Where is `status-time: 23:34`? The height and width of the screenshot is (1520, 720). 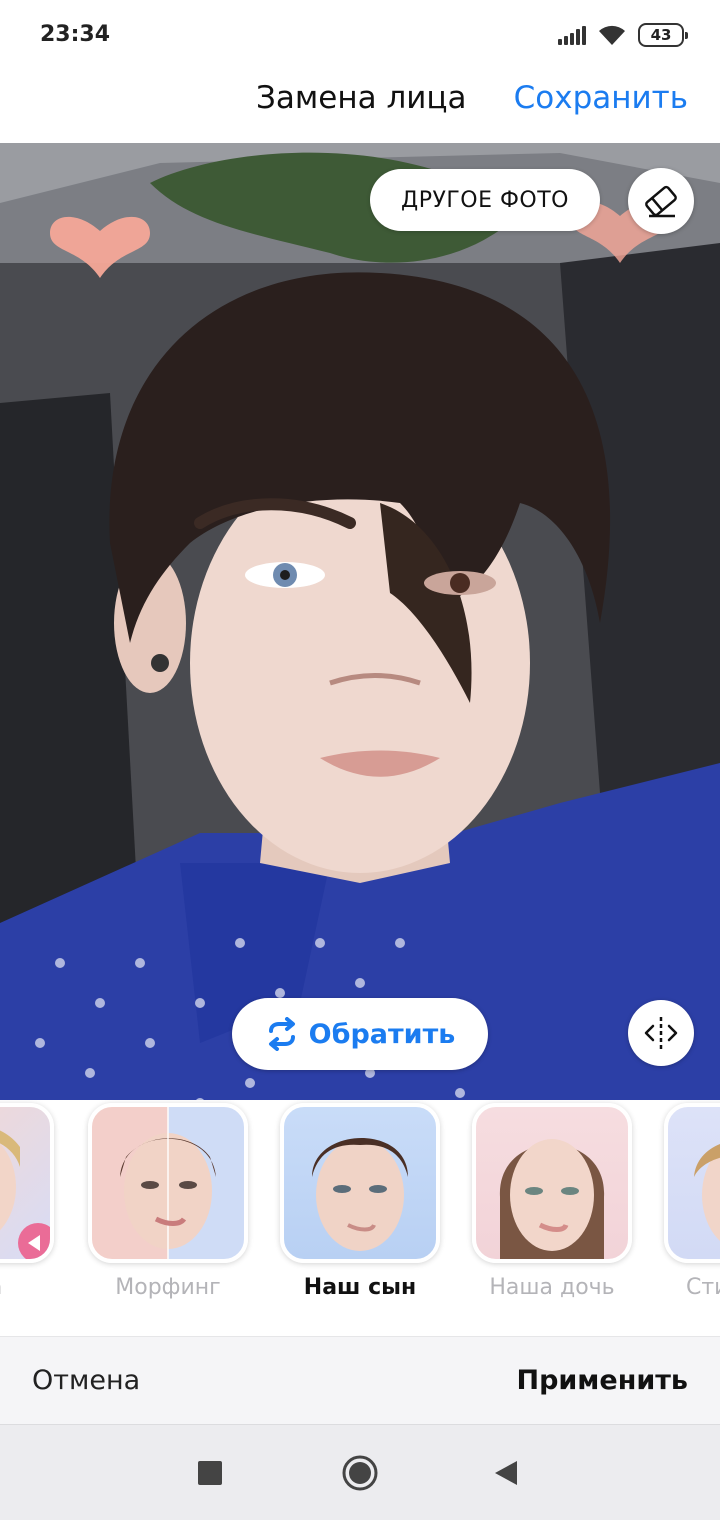 status-time: 23:34 is located at coordinates (75, 34).